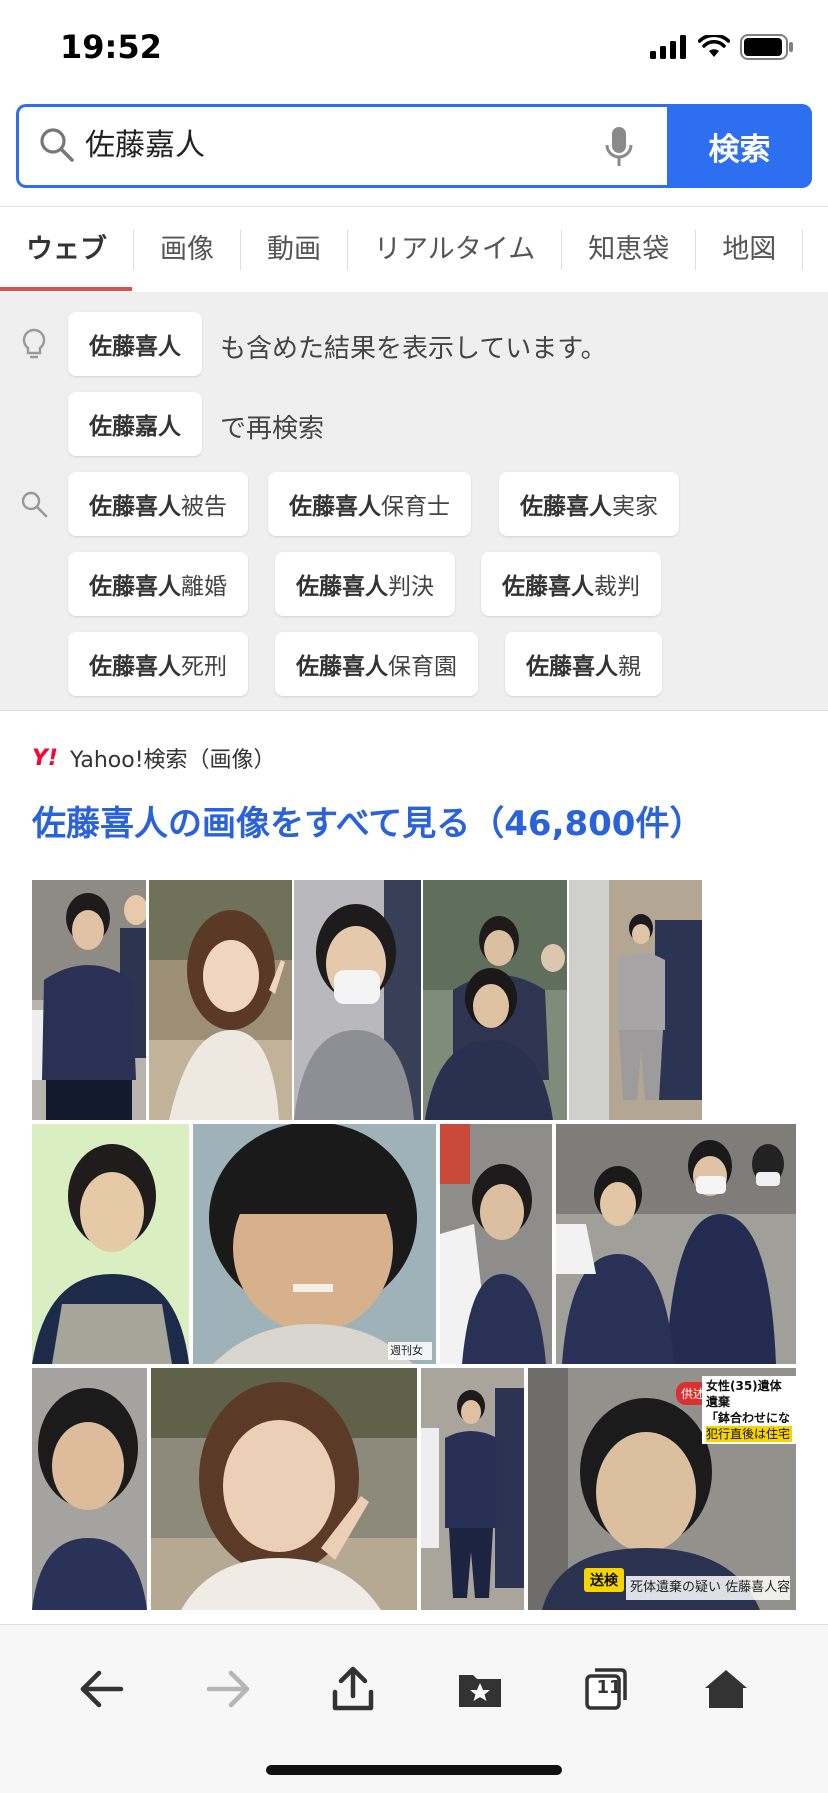 Image resolution: width=828 pixels, height=1793 pixels. Describe the element at coordinates (186, 250) in the screenshot. I see `tab-images: 画像` at that location.